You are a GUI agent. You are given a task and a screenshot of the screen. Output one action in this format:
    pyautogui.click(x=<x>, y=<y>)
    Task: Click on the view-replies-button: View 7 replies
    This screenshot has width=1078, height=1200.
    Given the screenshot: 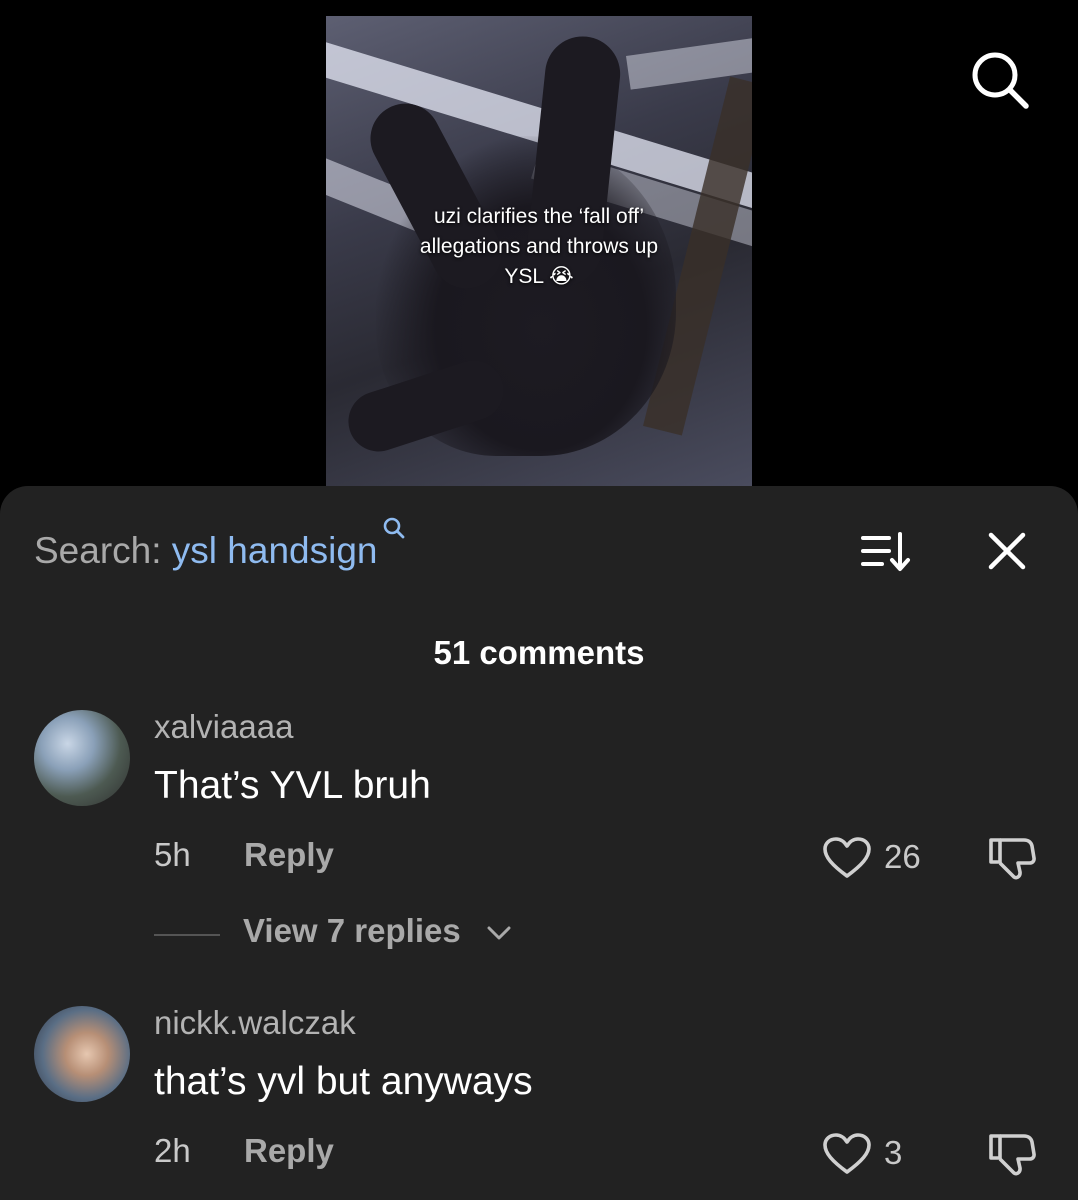 What is the action you would take?
    pyautogui.click(x=539, y=934)
    